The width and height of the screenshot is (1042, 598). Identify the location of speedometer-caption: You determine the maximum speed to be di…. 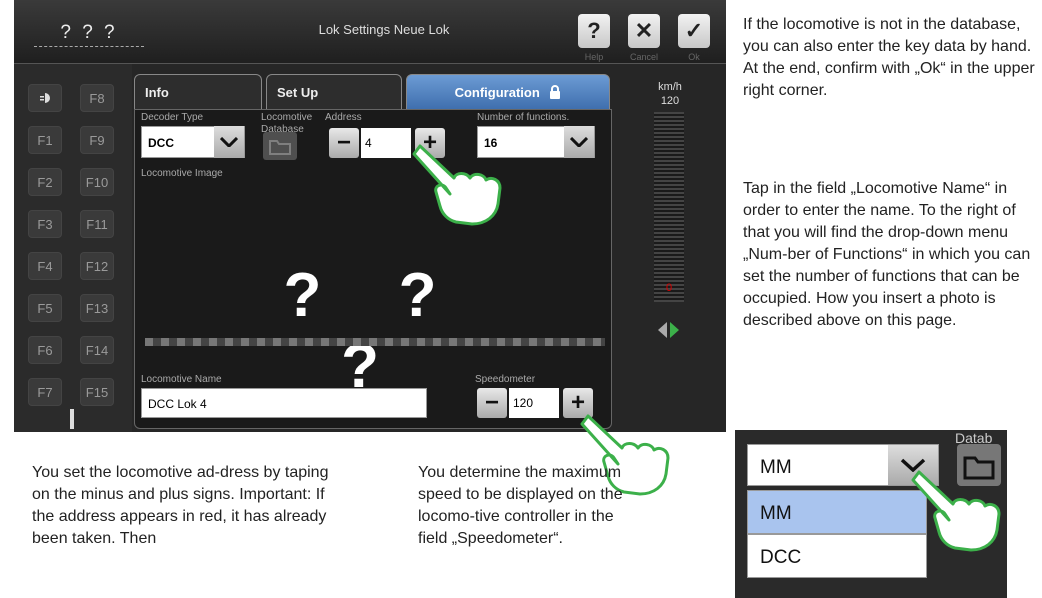
(520, 505).